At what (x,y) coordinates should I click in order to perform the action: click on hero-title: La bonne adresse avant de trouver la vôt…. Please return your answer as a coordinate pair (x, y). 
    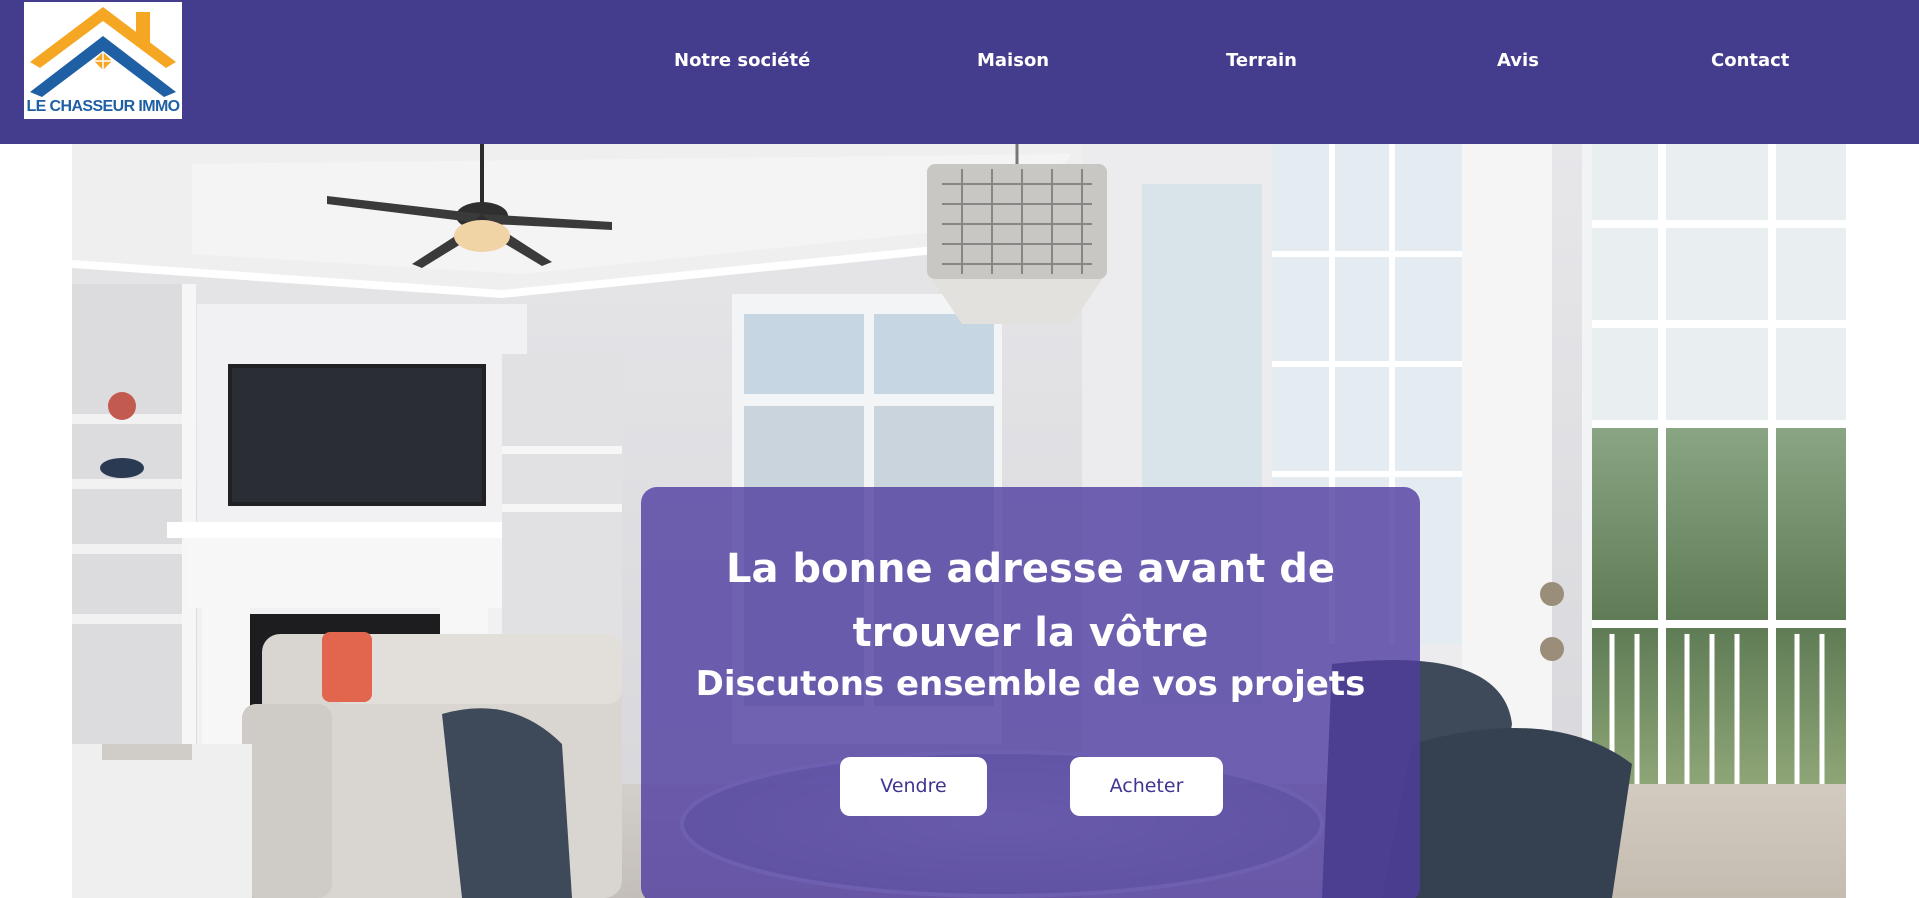
    Looking at the image, I should click on (1030, 601).